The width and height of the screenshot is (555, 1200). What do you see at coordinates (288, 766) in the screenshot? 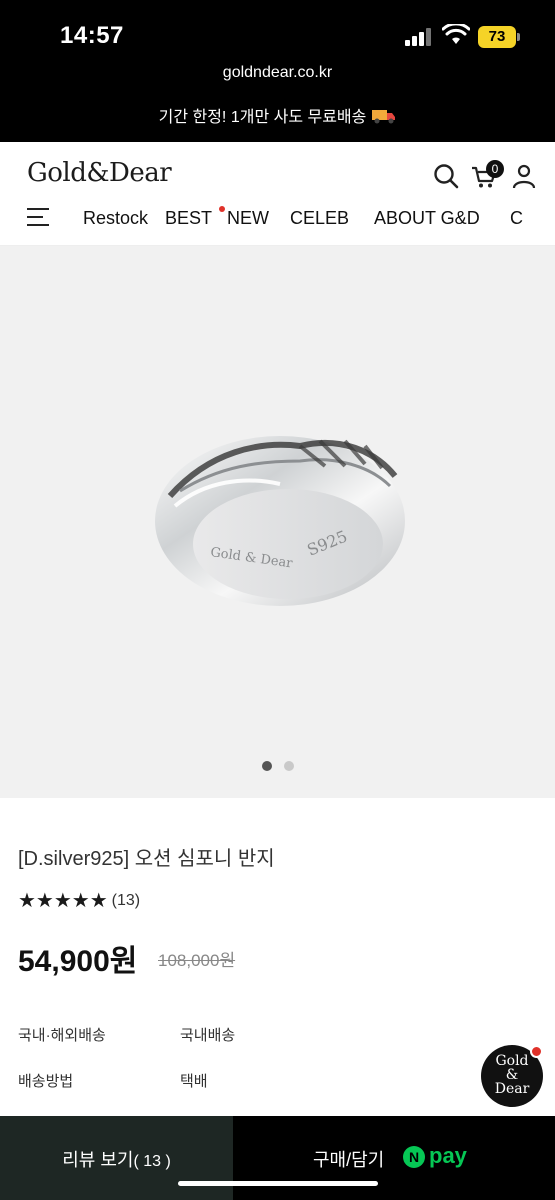
I see `carousel-dot` at bounding box center [288, 766].